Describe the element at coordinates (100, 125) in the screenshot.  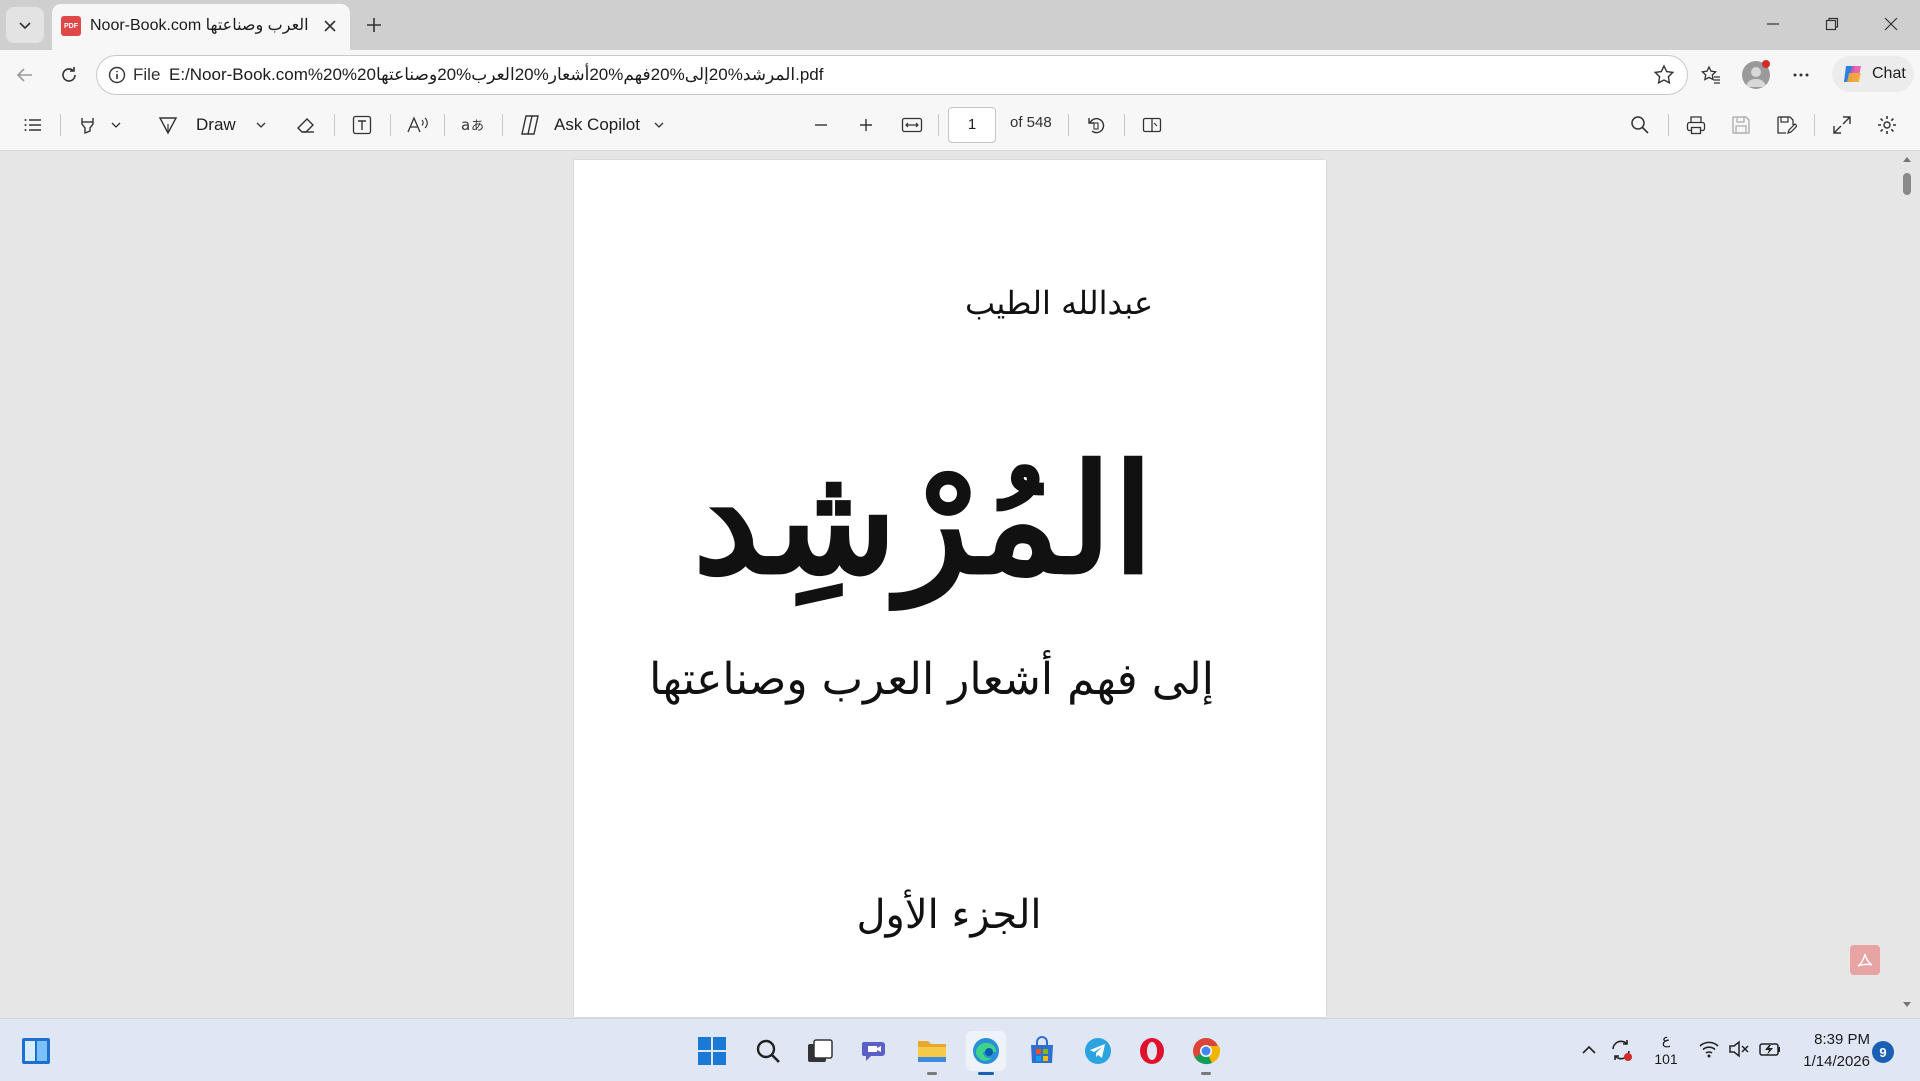
I see `highlight-button` at that location.